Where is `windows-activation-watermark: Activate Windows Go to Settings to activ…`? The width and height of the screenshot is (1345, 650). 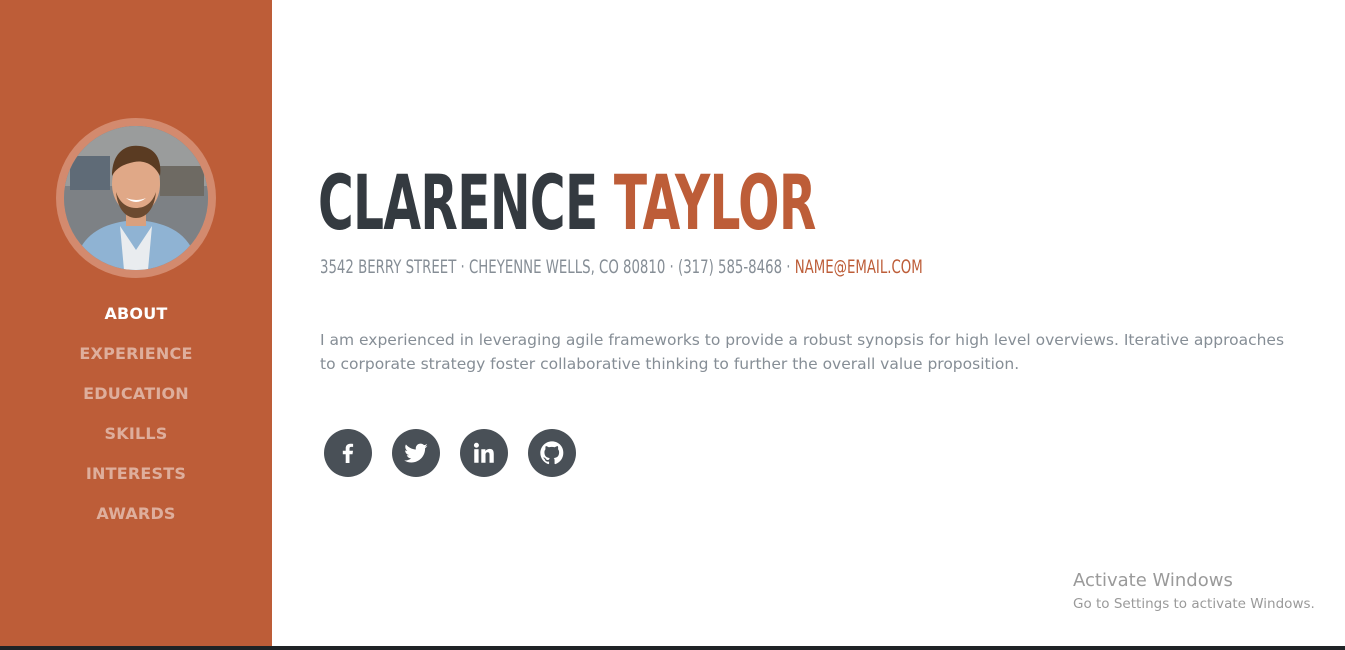
windows-activation-watermark: Activate Windows Go to Settings to activ… is located at coordinates (1194, 592).